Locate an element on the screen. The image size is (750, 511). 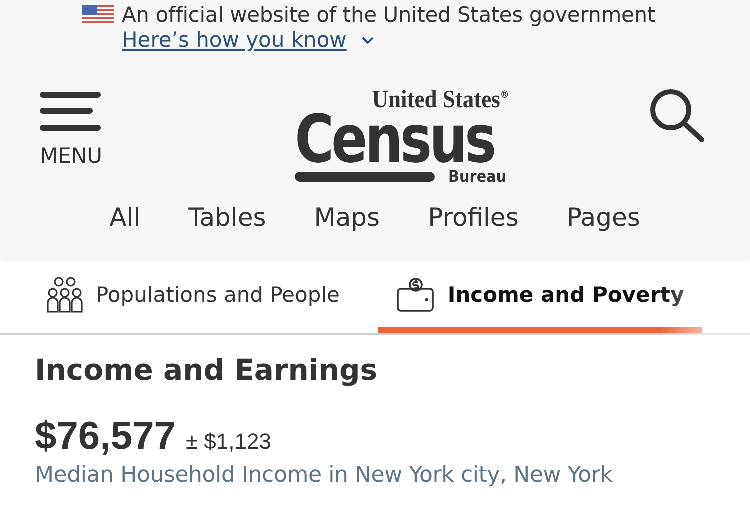
search-scope-link: Maps is located at coordinates (347, 220).